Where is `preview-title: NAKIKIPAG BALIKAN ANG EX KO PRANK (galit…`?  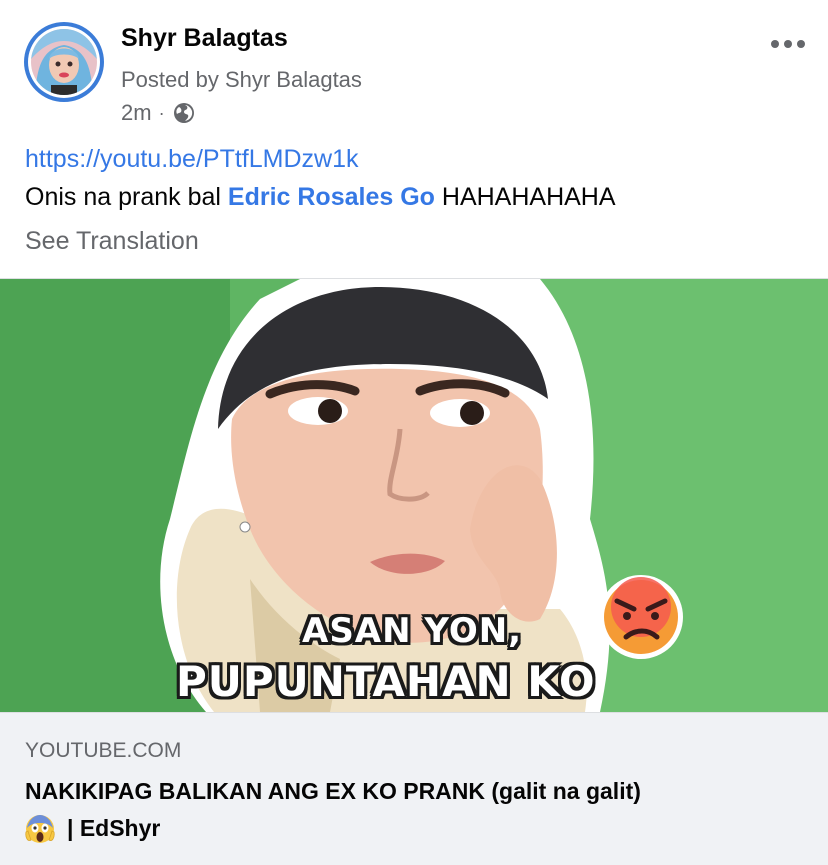
preview-title: NAKIKIPAG BALIKAN ANG EX KO PRANK (galit… is located at coordinates (415, 810).